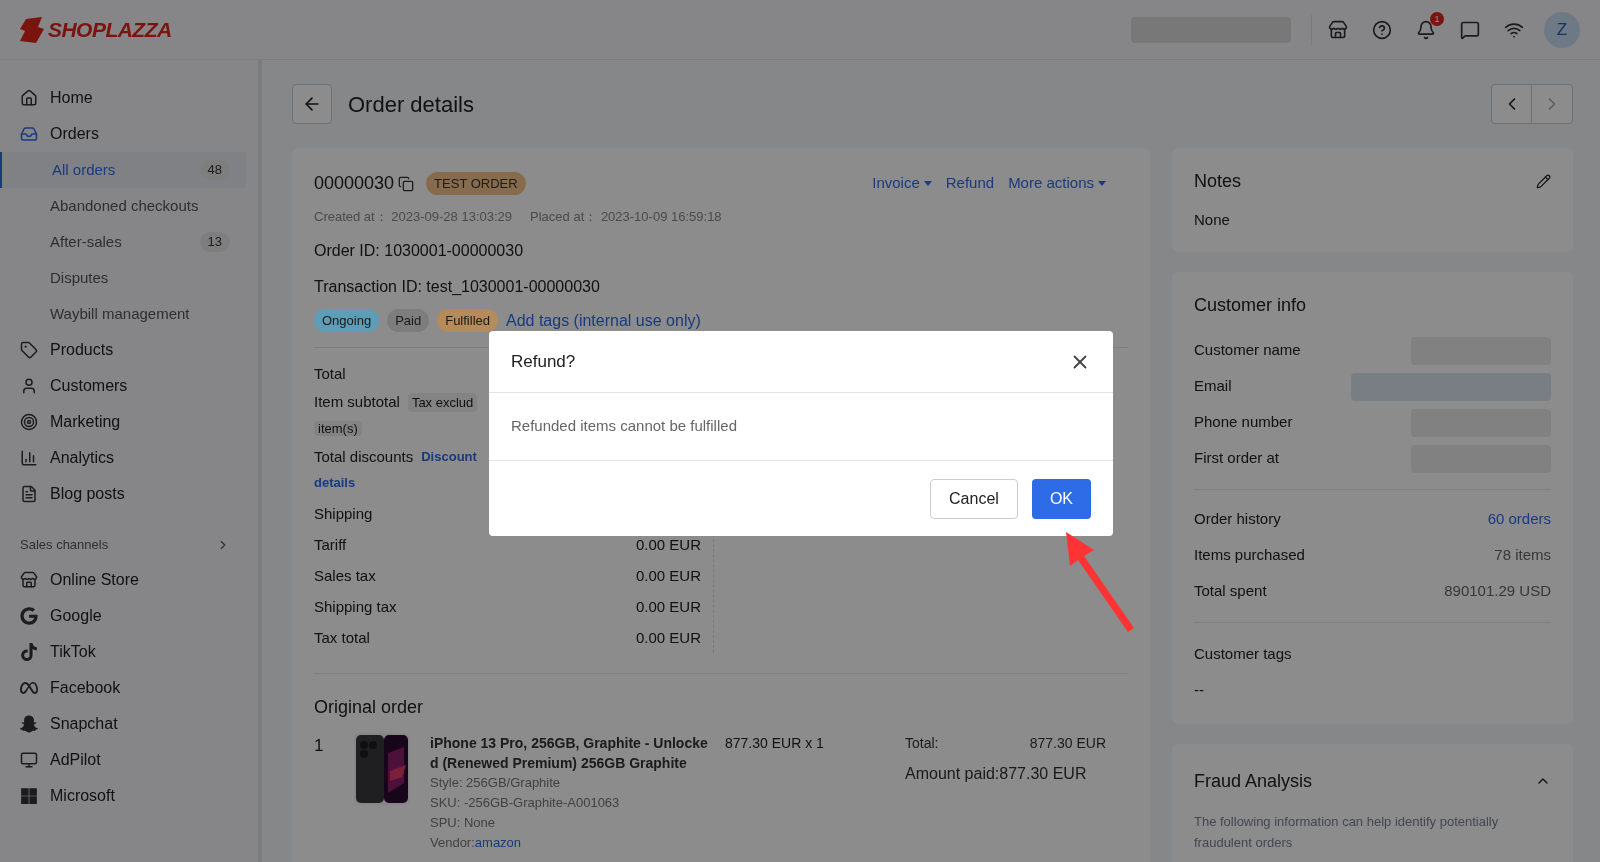 The image size is (1600, 862). What do you see at coordinates (64, 545) in the screenshot?
I see `section-label: Sales channels` at bounding box center [64, 545].